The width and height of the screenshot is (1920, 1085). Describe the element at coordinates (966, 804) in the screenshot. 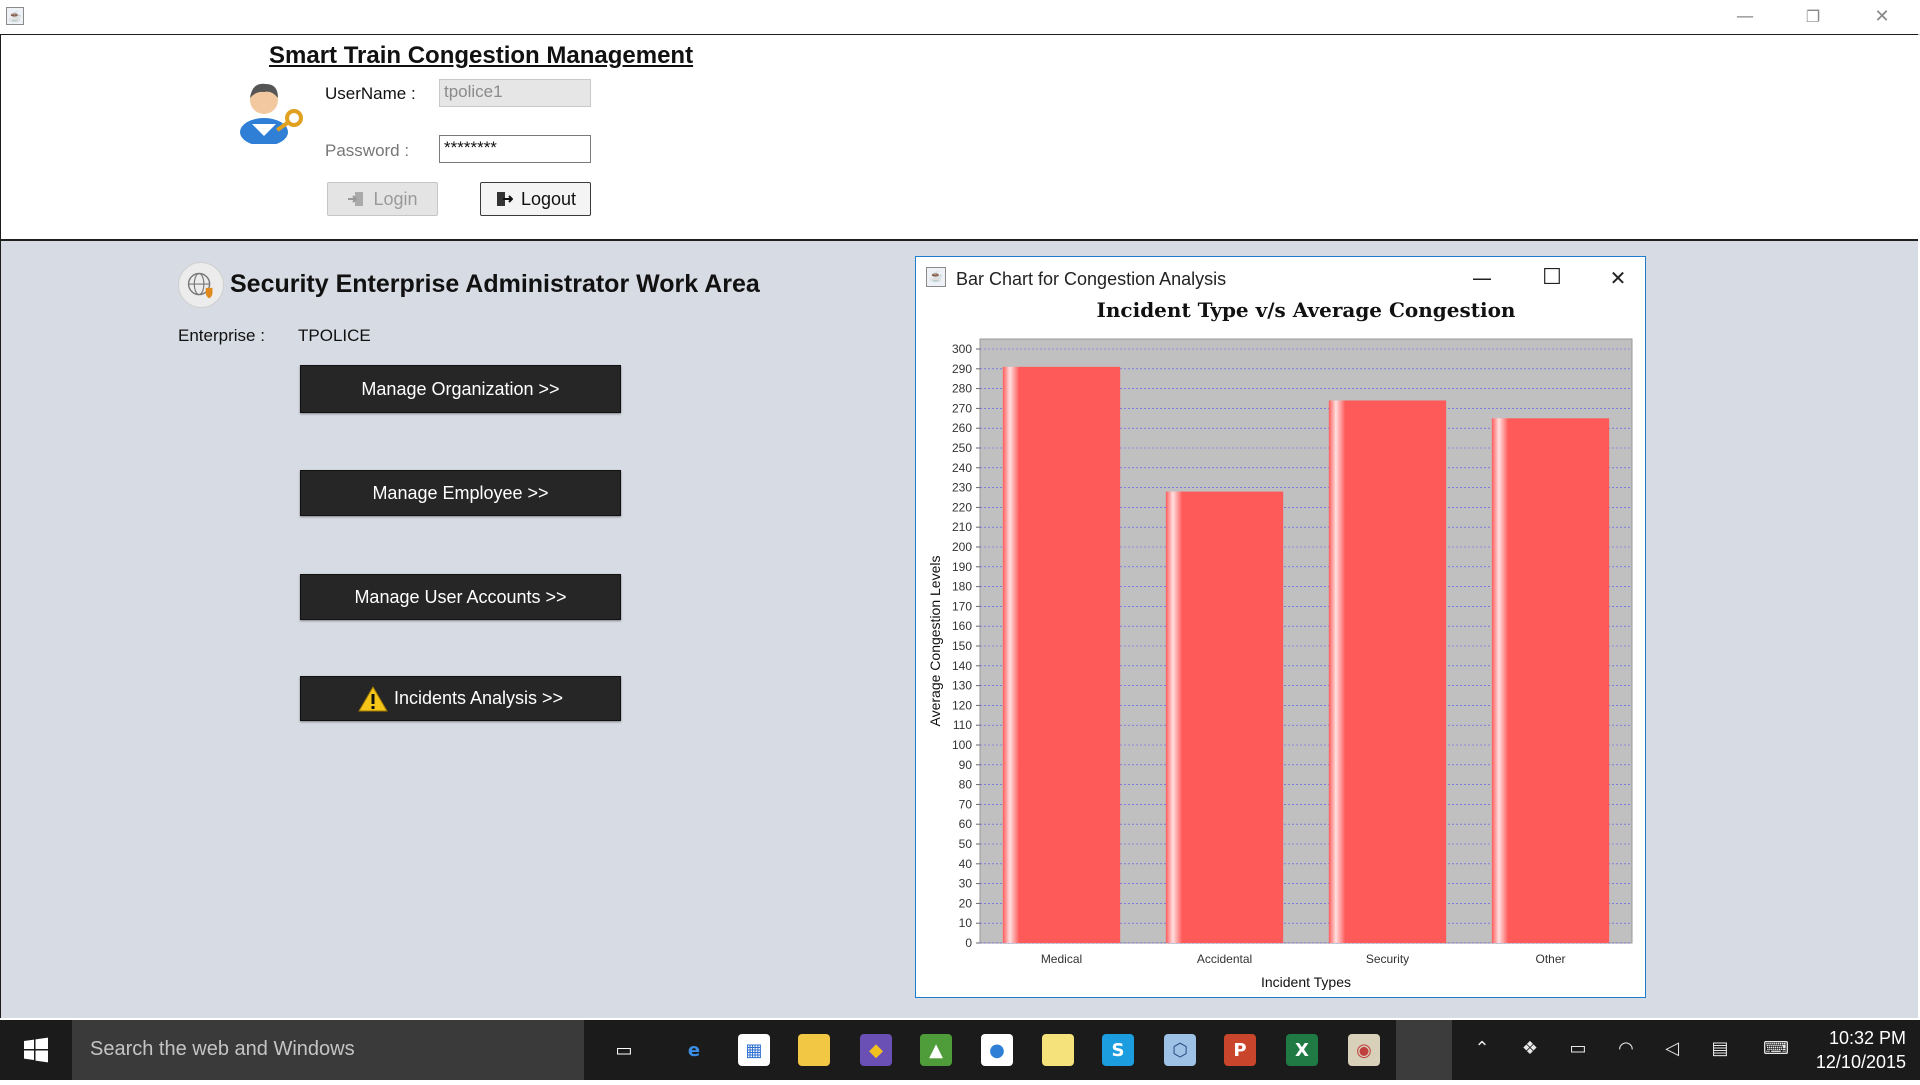

I see `y-tick-label: 70` at that location.